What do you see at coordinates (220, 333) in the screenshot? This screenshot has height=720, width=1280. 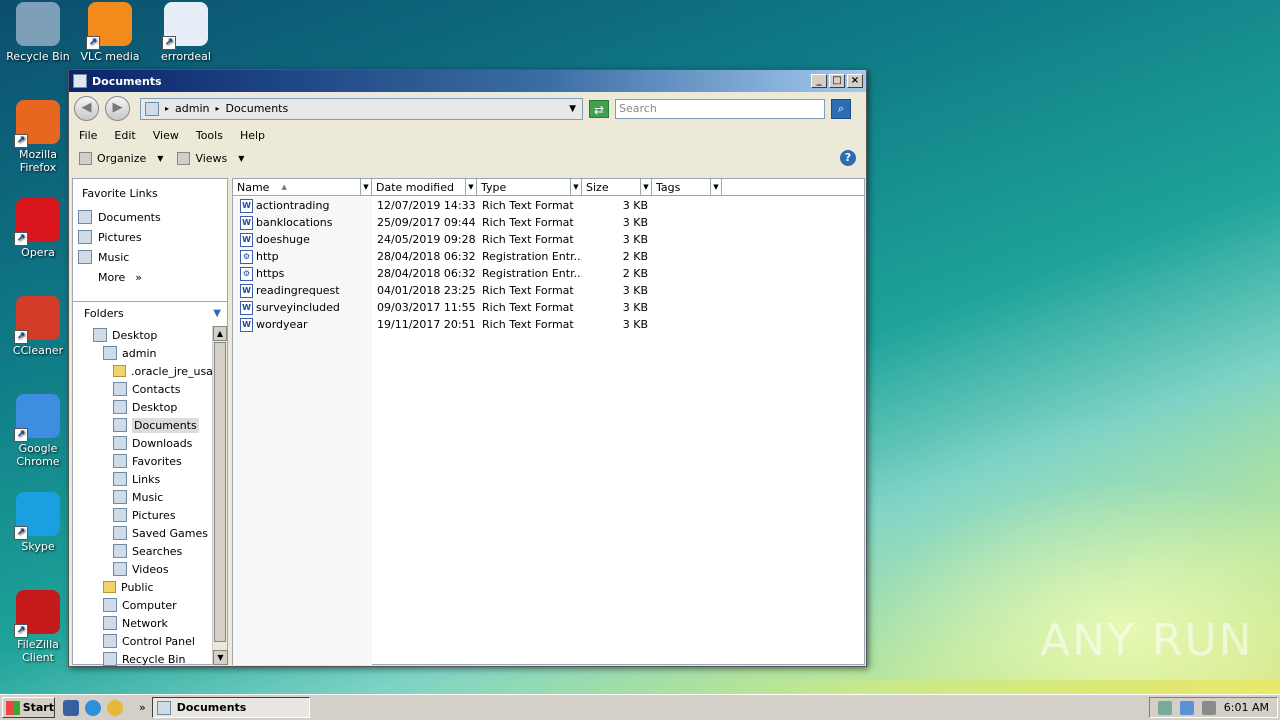 I see `scroll-up-icon: ▲` at bounding box center [220, 333].